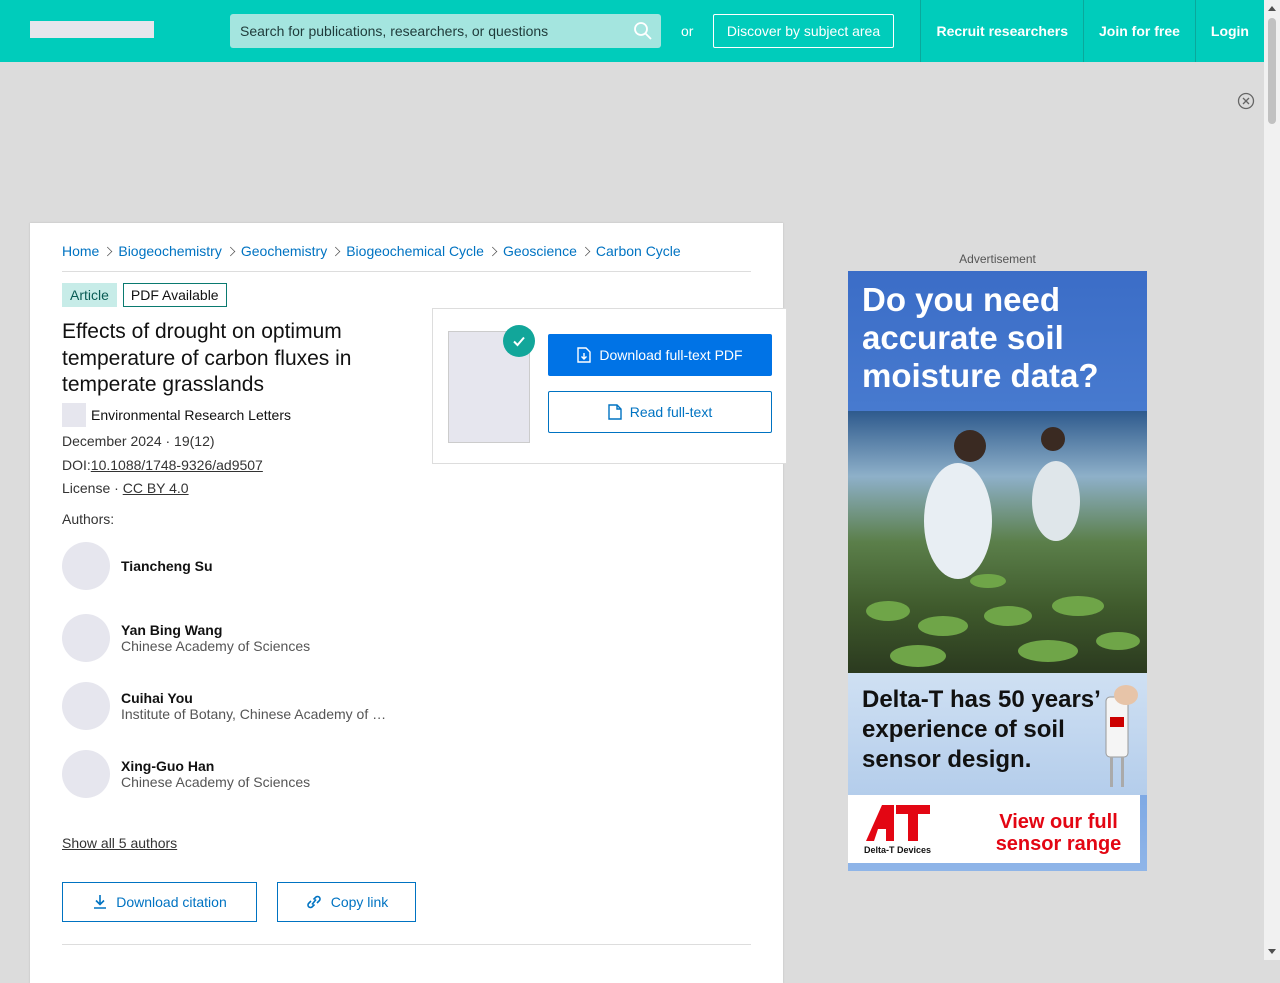 Image resolution: width=1280 pixels, height=983 pixels. Describe the element at coordinates (431, 31) in the screenshot. I see `search-input` at that location.